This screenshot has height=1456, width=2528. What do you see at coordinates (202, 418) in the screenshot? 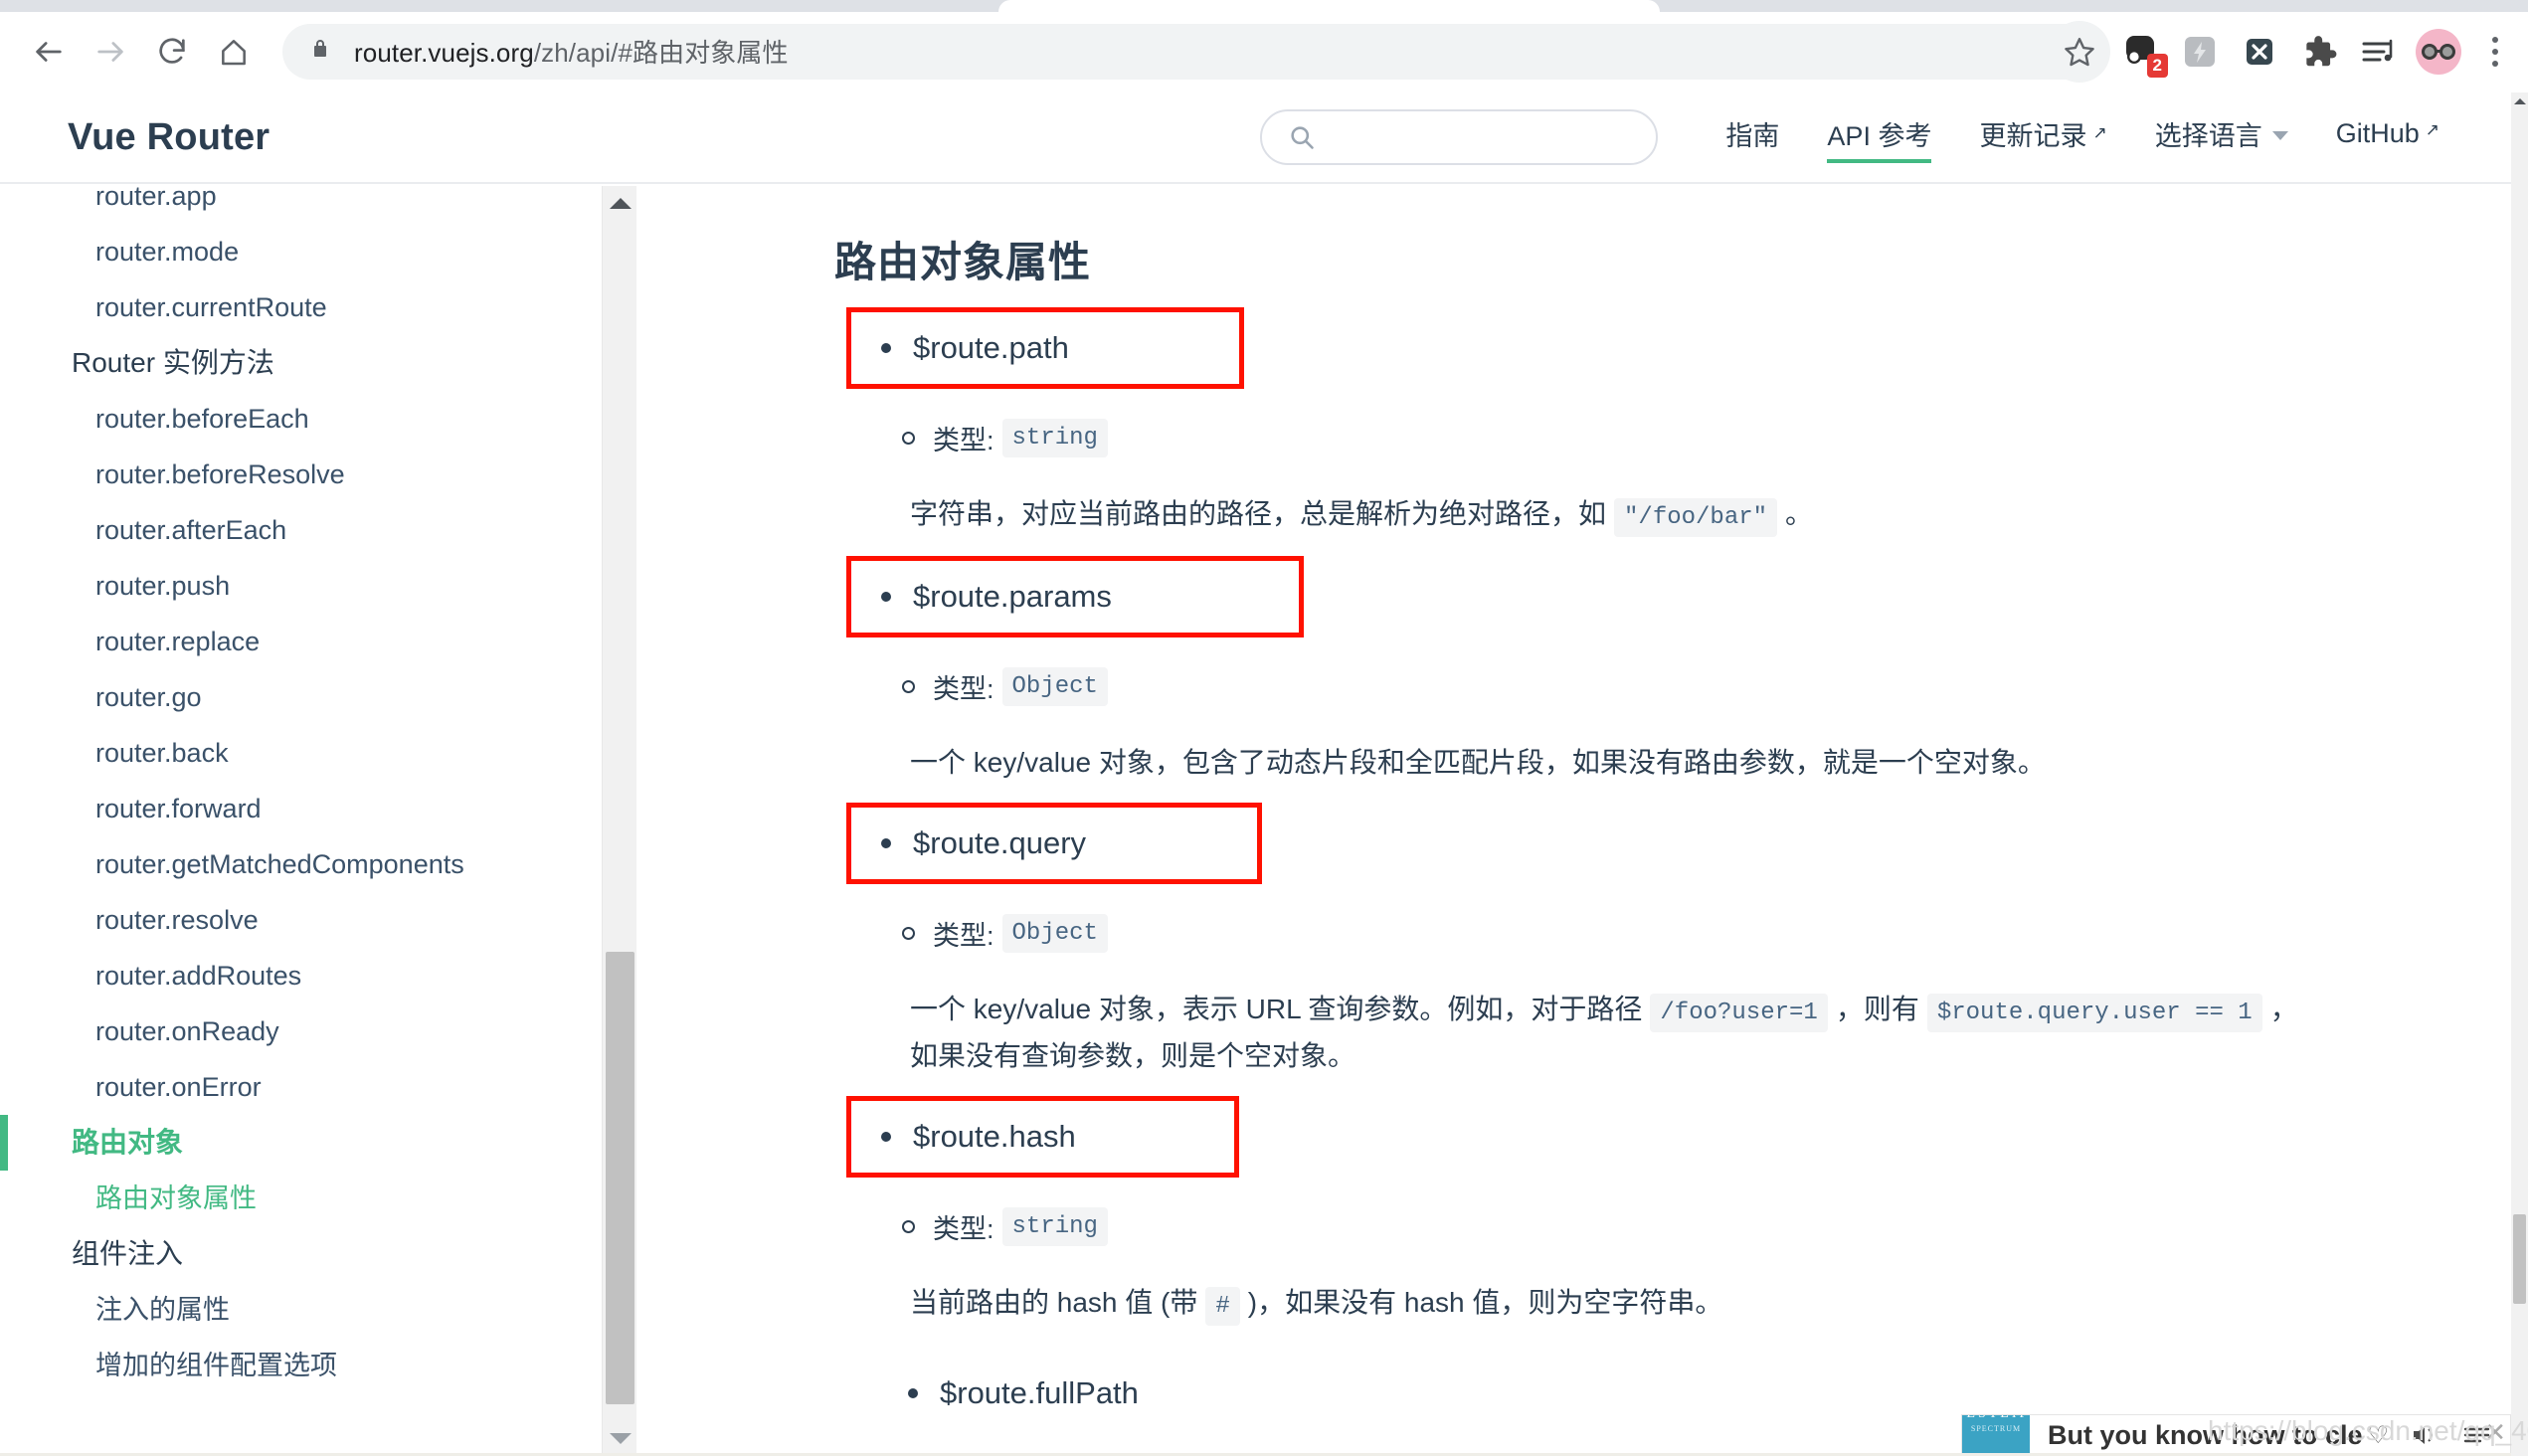
I see `sidebar-item-label: router.beforeEach` at bounding box center [202, 418].